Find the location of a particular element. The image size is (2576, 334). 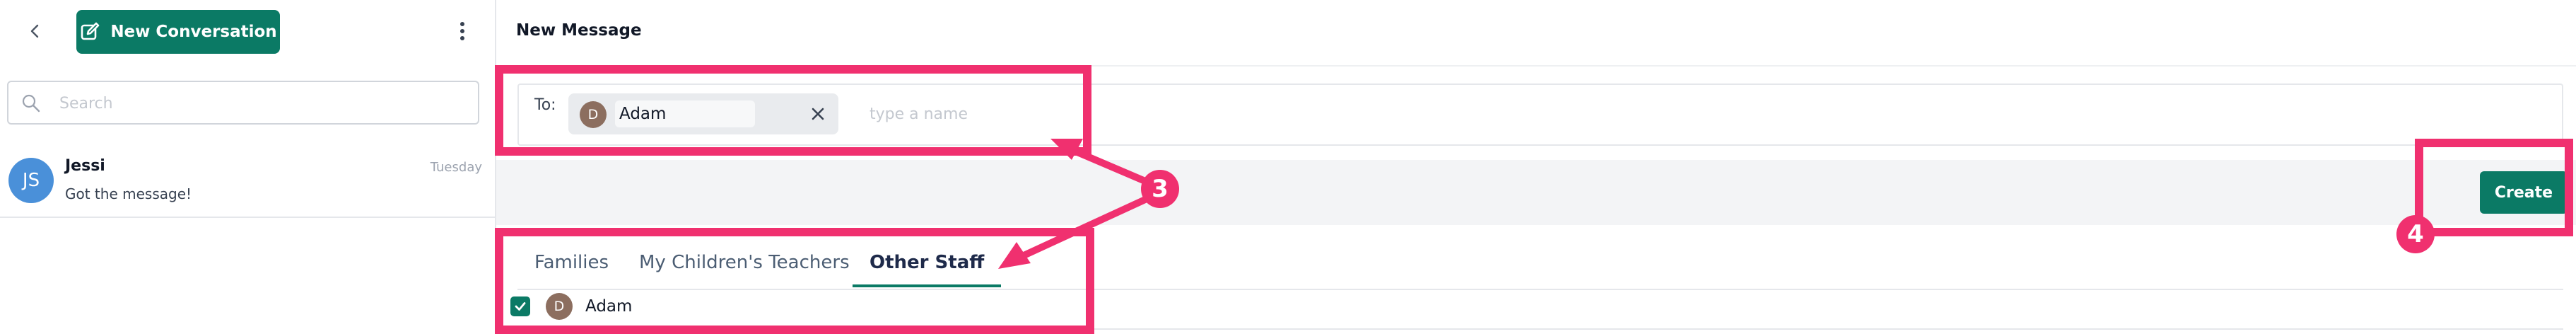

step-4-badge: 4 is located at coordinates (2415, 234).